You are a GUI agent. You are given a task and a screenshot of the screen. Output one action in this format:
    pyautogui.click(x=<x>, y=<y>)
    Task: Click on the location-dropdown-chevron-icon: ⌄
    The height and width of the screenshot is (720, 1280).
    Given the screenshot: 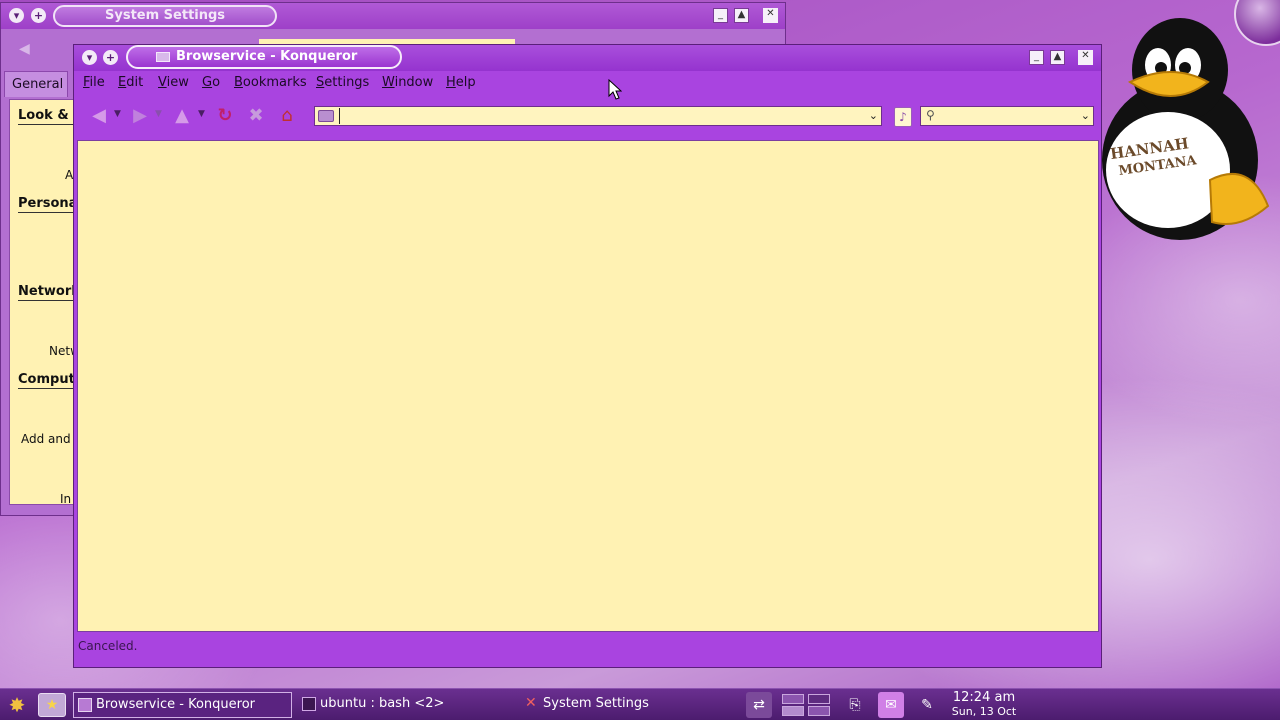 What is the action you would take?
    pyautogui.click(x=873, y=115)
    